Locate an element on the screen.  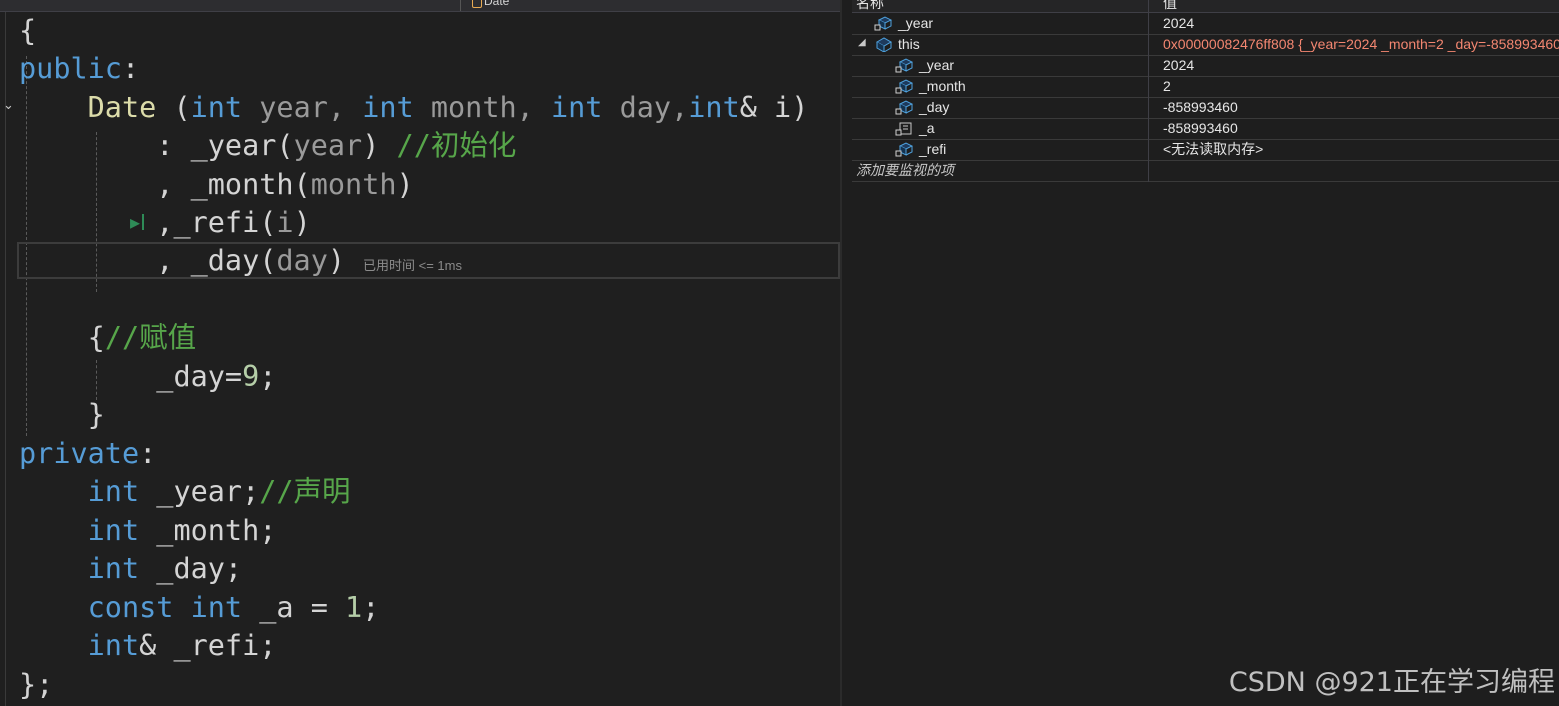
member-dropdown-label: Date is located at coordinates (497, 4).